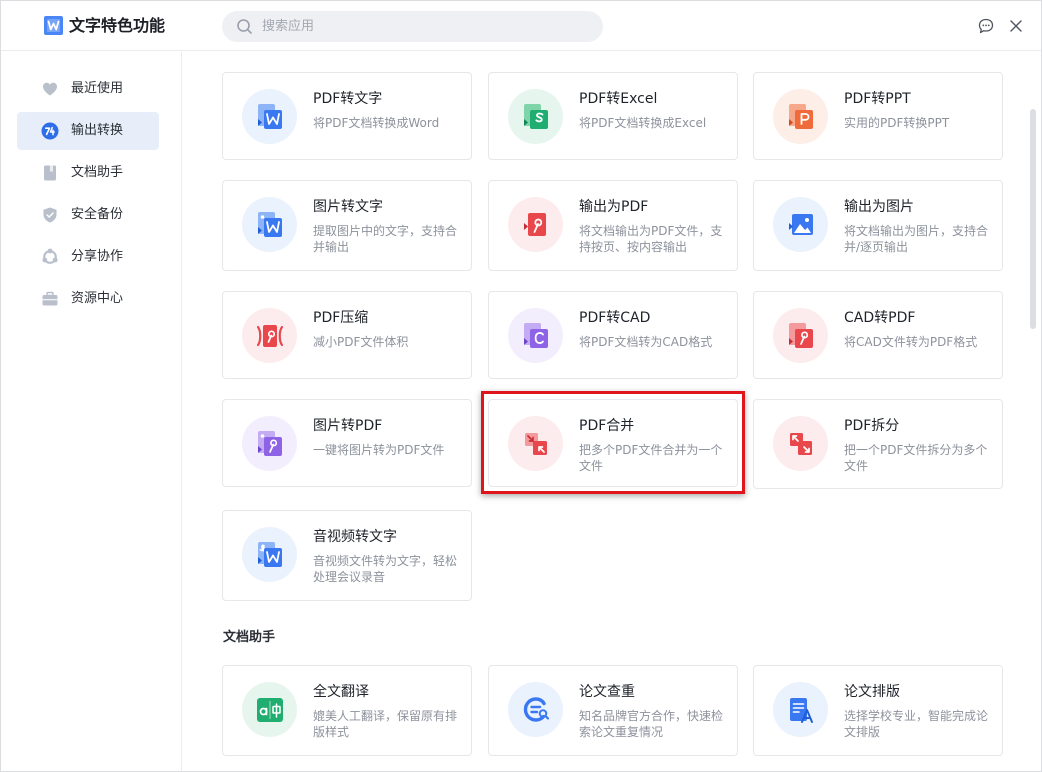 The image size is (1042, 772). I want to click on card-title: 全文翻译, so click(341, 692).